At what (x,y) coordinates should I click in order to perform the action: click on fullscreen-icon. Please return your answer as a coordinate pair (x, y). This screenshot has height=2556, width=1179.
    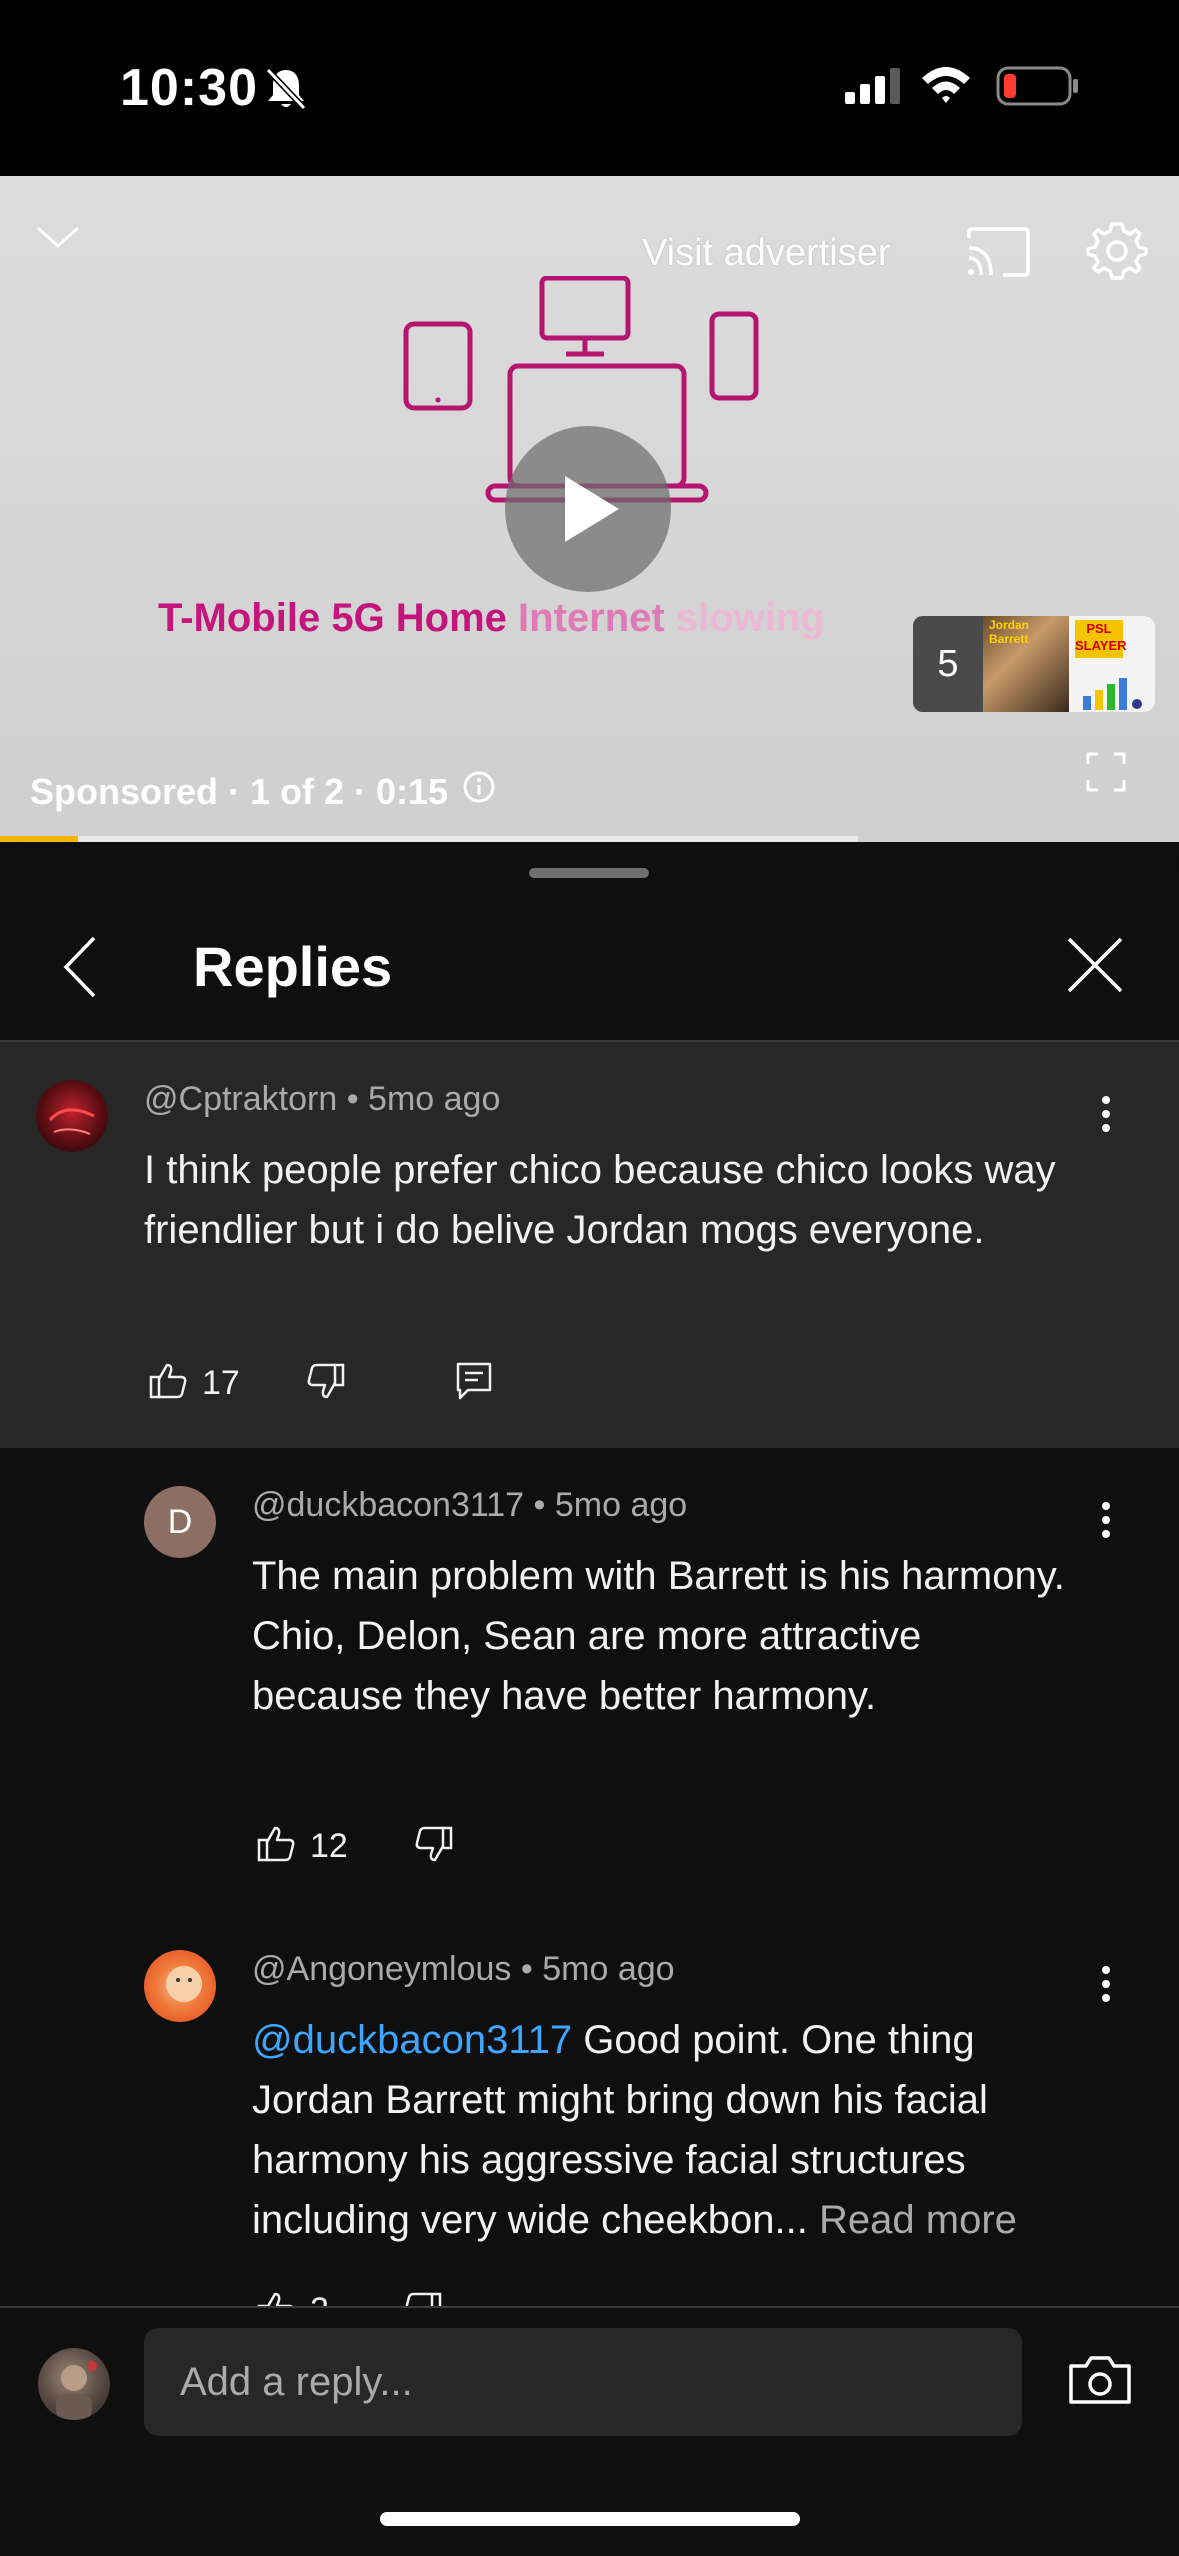
    Looking at the image, I should click on (1106, 774).